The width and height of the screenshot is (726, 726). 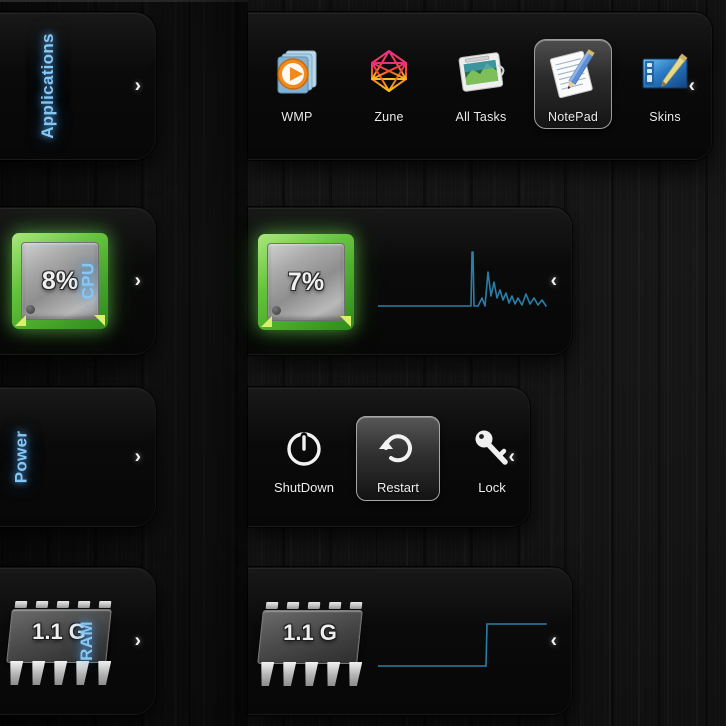 What do you see at coordinates (665, 117) in the screenshot?
I see `app-item-skins-label: Skins` at bounding box center [665, 117].